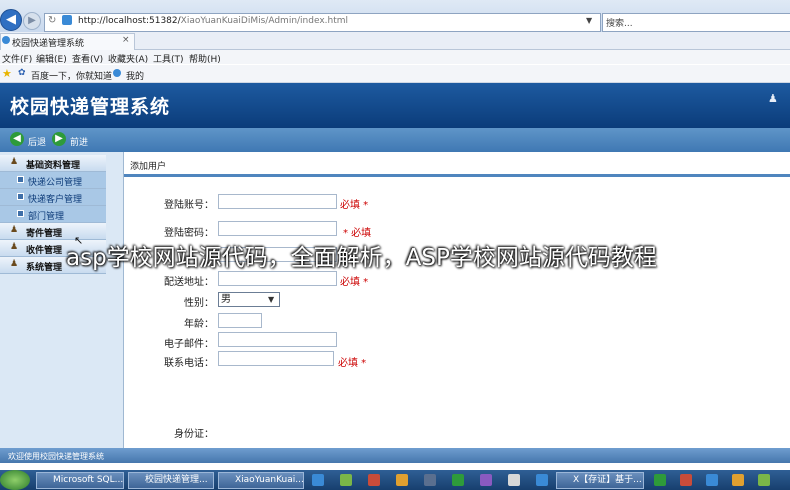  I want to click on gender-label: 性别：, so click(199, 303).